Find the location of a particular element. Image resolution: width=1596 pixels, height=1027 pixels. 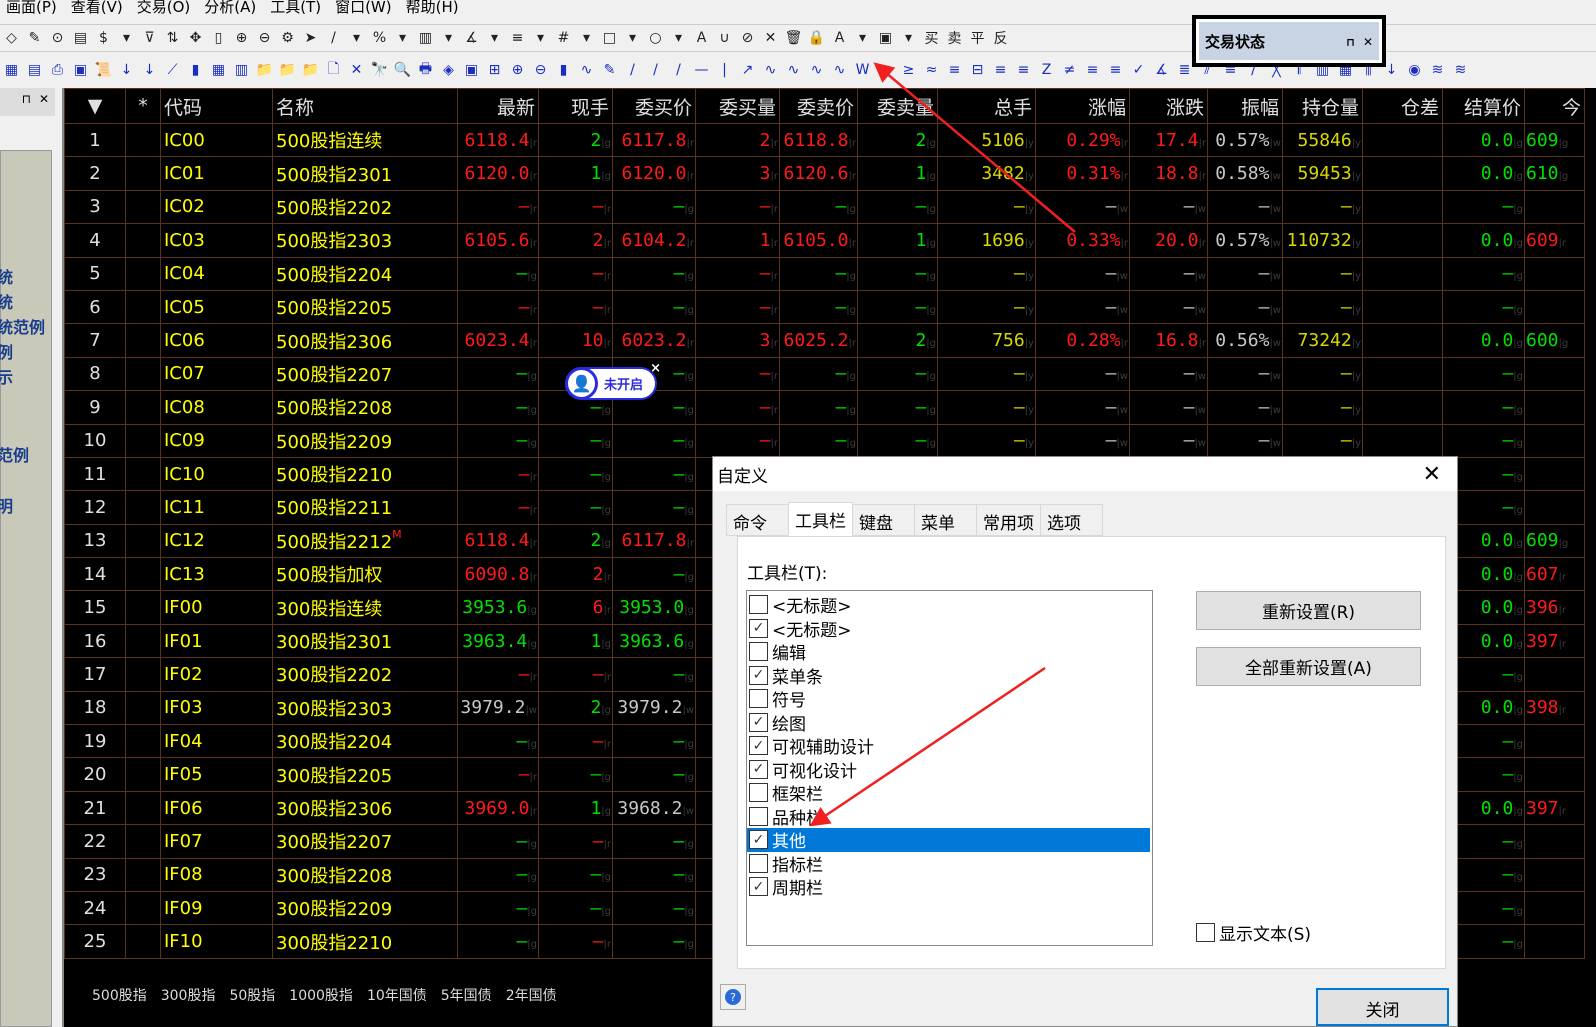

pin-icon: ⊓ is located at coordinates (26, 102).